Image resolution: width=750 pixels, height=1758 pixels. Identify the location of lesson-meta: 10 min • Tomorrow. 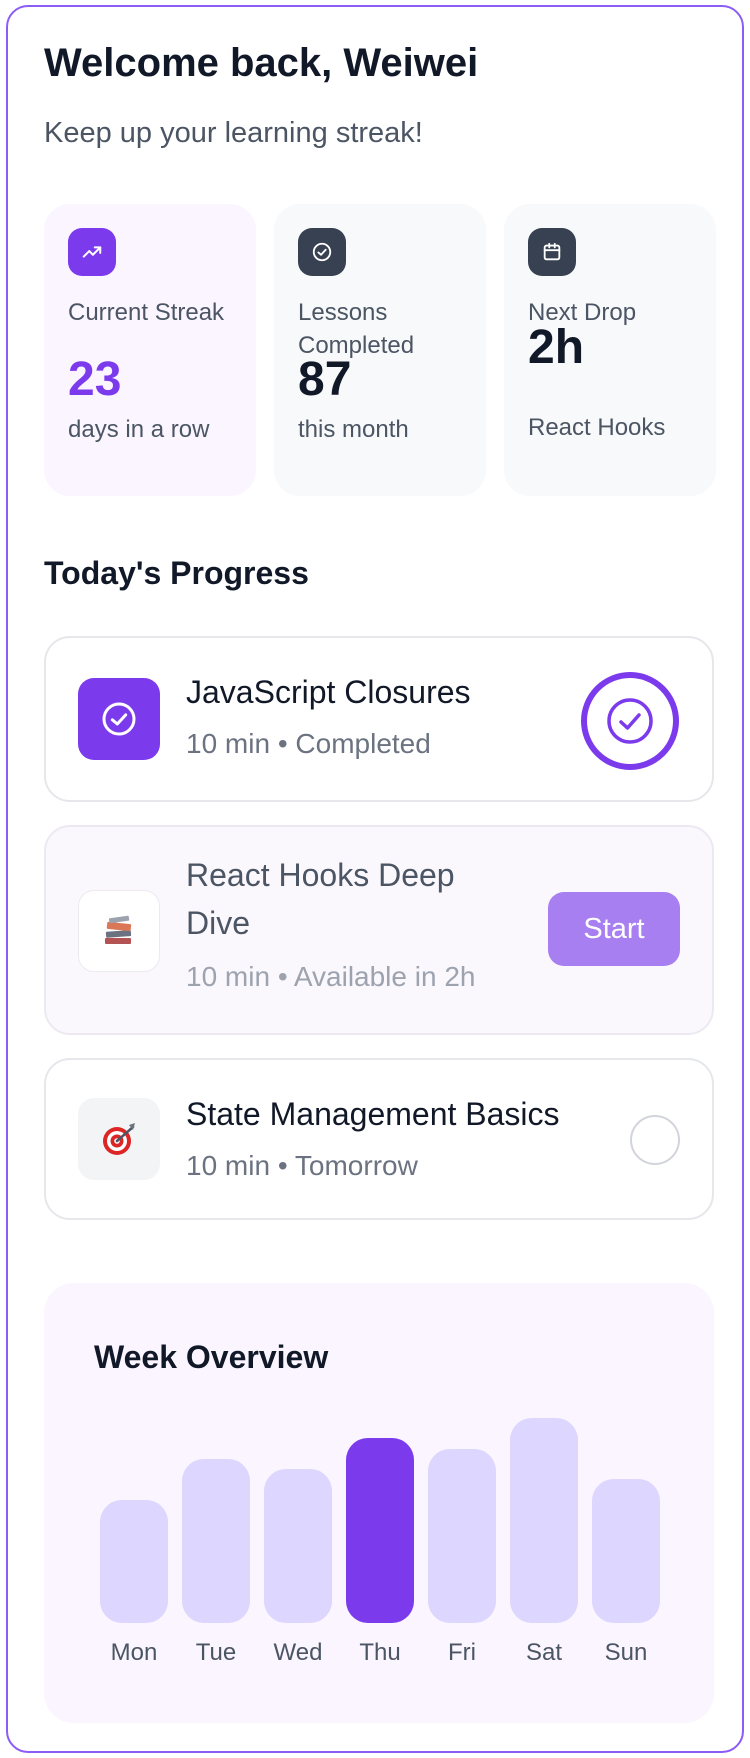
(302, 1165).